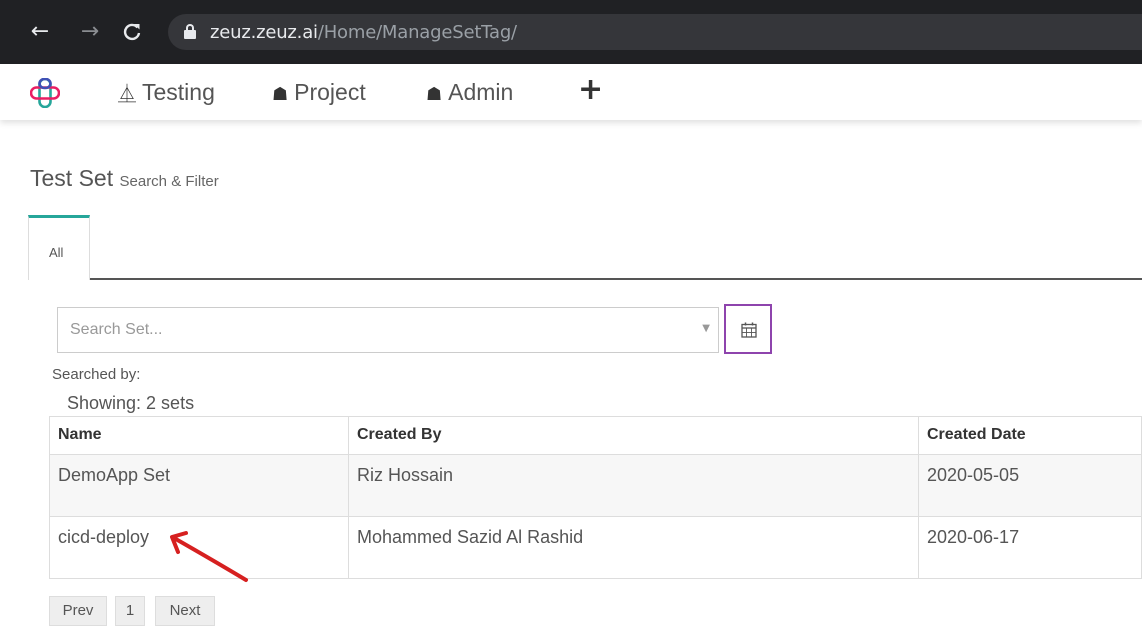  I want to click on column-header-name: Name, so click(199, 435).